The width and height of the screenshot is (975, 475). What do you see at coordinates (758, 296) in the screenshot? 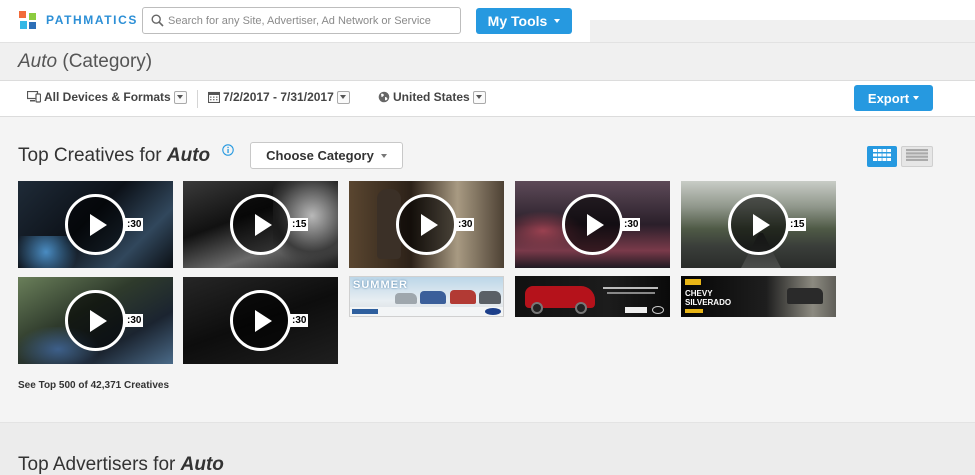
I see `creative-banner-tile: CHEVY SILVERADO` at bounding box center [758, 296].